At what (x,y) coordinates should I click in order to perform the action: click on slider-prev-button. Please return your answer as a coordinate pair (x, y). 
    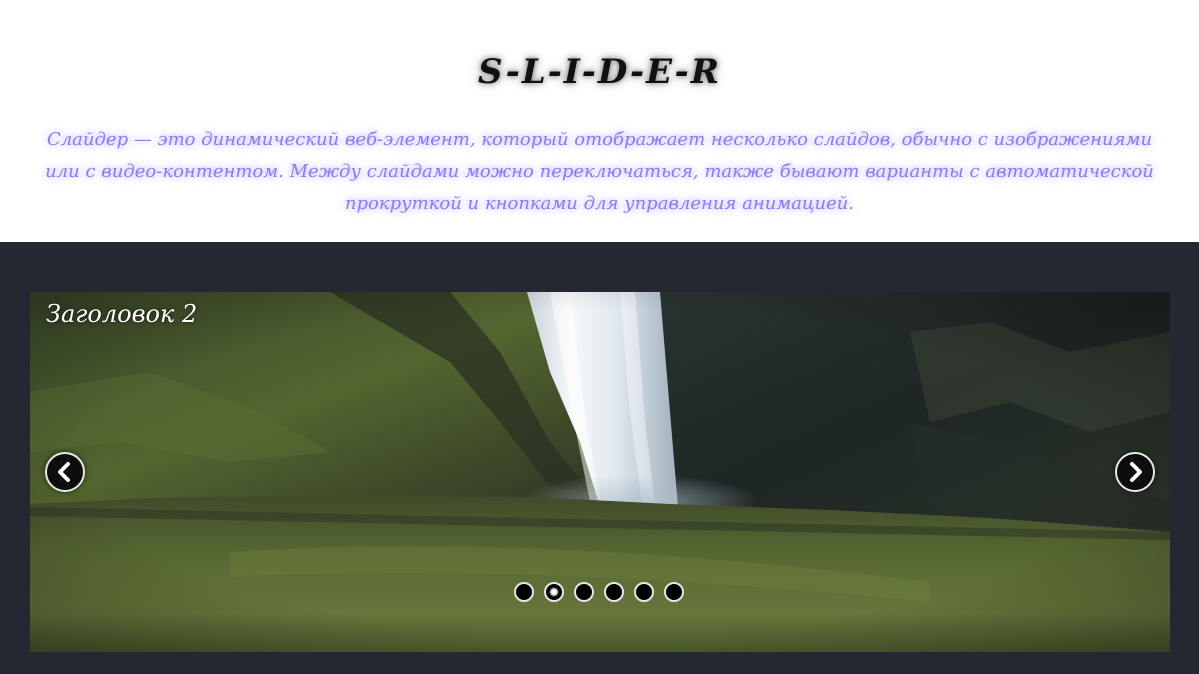
    Looking at the image, I should click on (65, 472).